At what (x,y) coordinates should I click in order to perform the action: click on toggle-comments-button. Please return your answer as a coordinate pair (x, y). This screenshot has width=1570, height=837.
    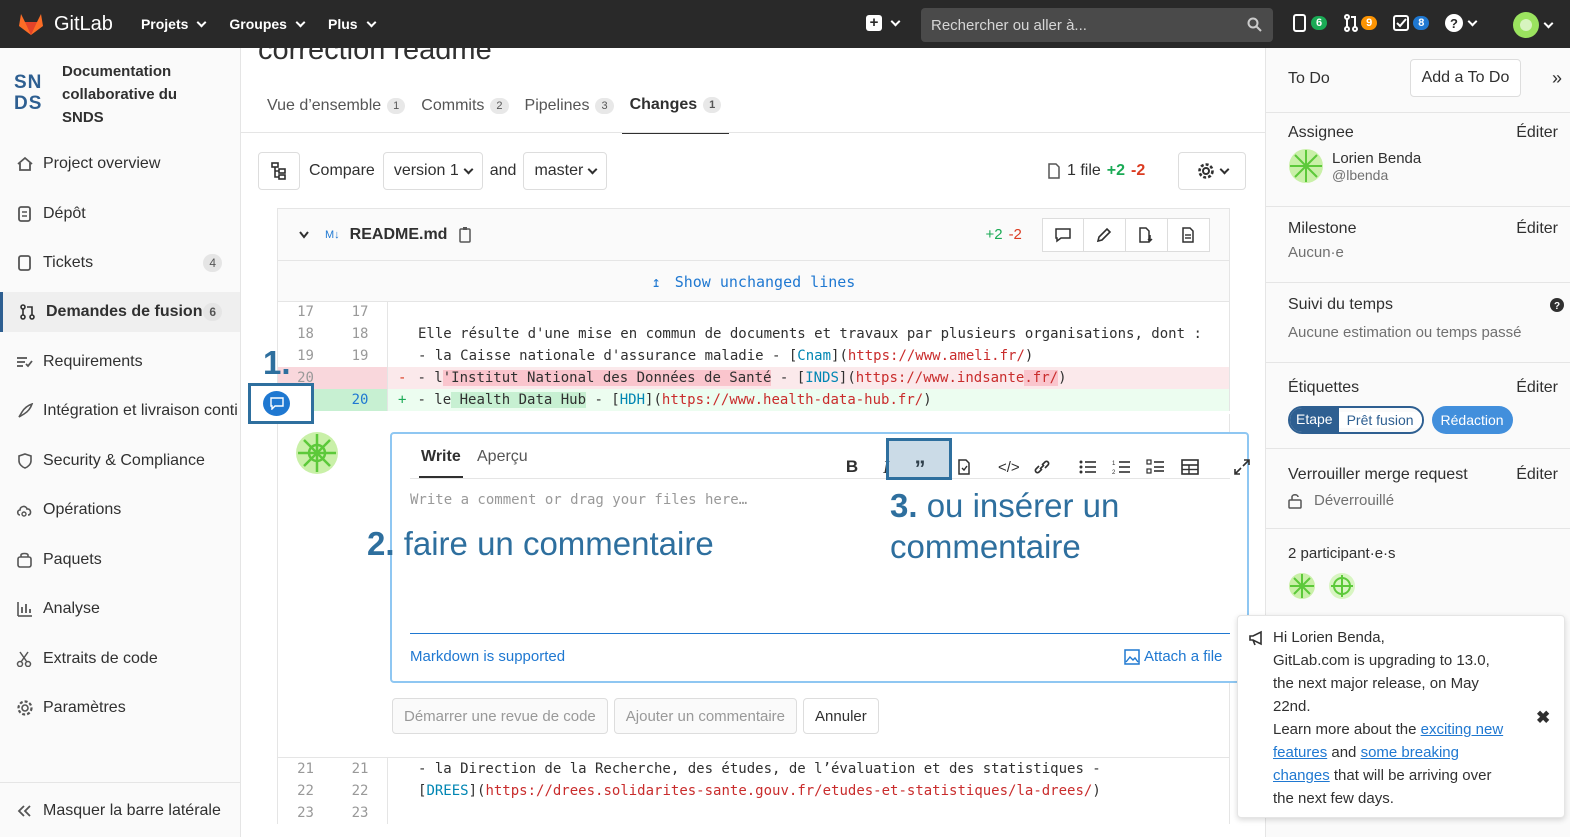
    Looking at the image, I should click on (1062, 234).